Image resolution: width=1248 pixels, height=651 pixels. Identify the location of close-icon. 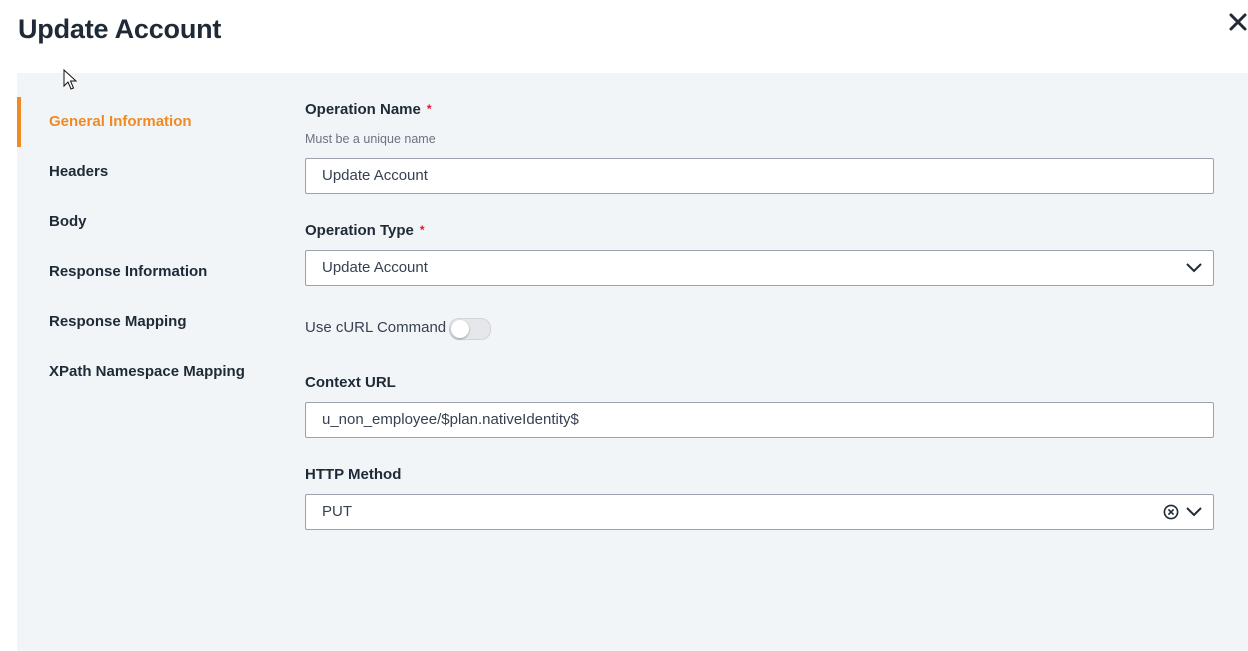
(1236, 22).